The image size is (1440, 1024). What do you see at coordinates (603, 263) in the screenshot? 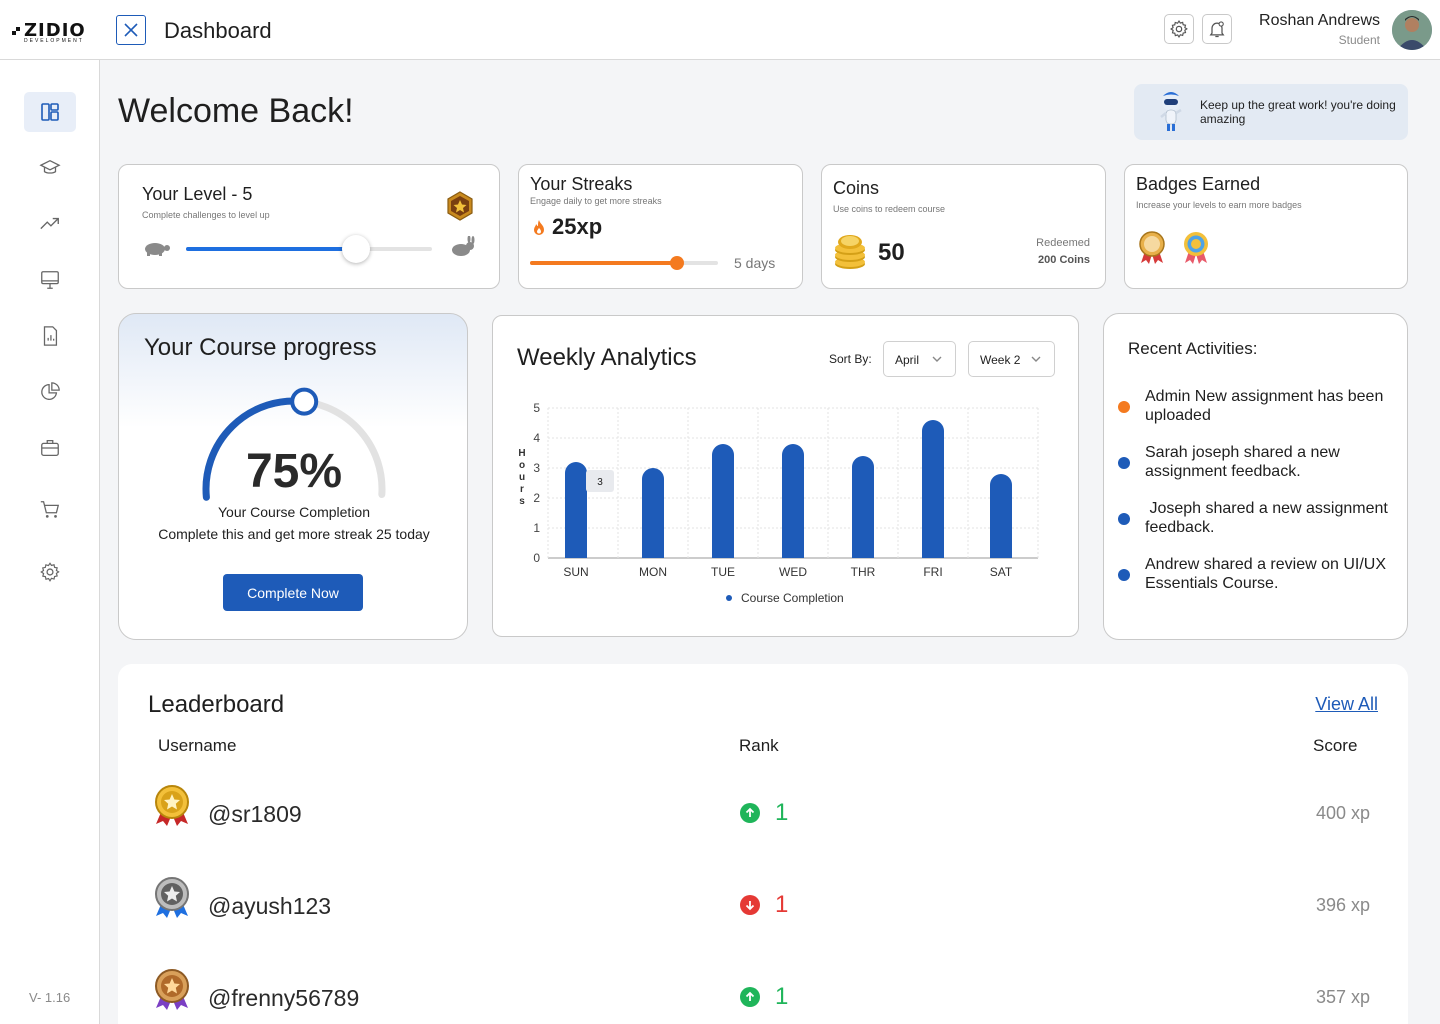
I see `streak-progress-fill` at bounding box center [603, 263].